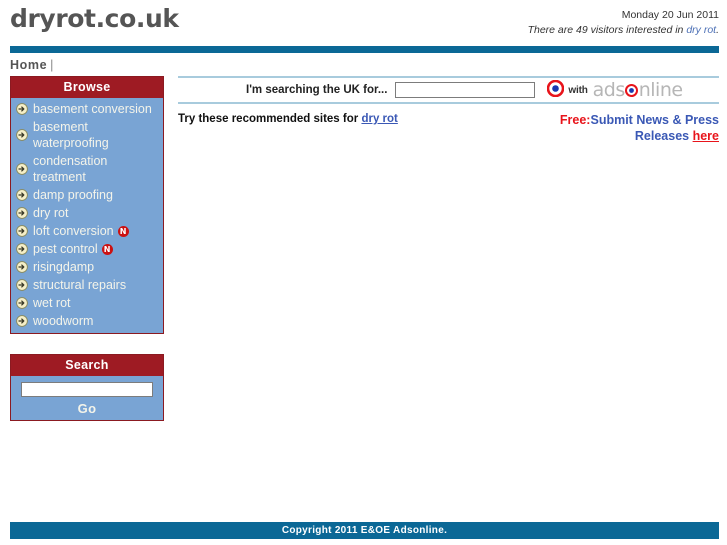 This screenshot has width=727, height=545. I want to click on browse-item-pest-control: pest control N, so click(87, 249).